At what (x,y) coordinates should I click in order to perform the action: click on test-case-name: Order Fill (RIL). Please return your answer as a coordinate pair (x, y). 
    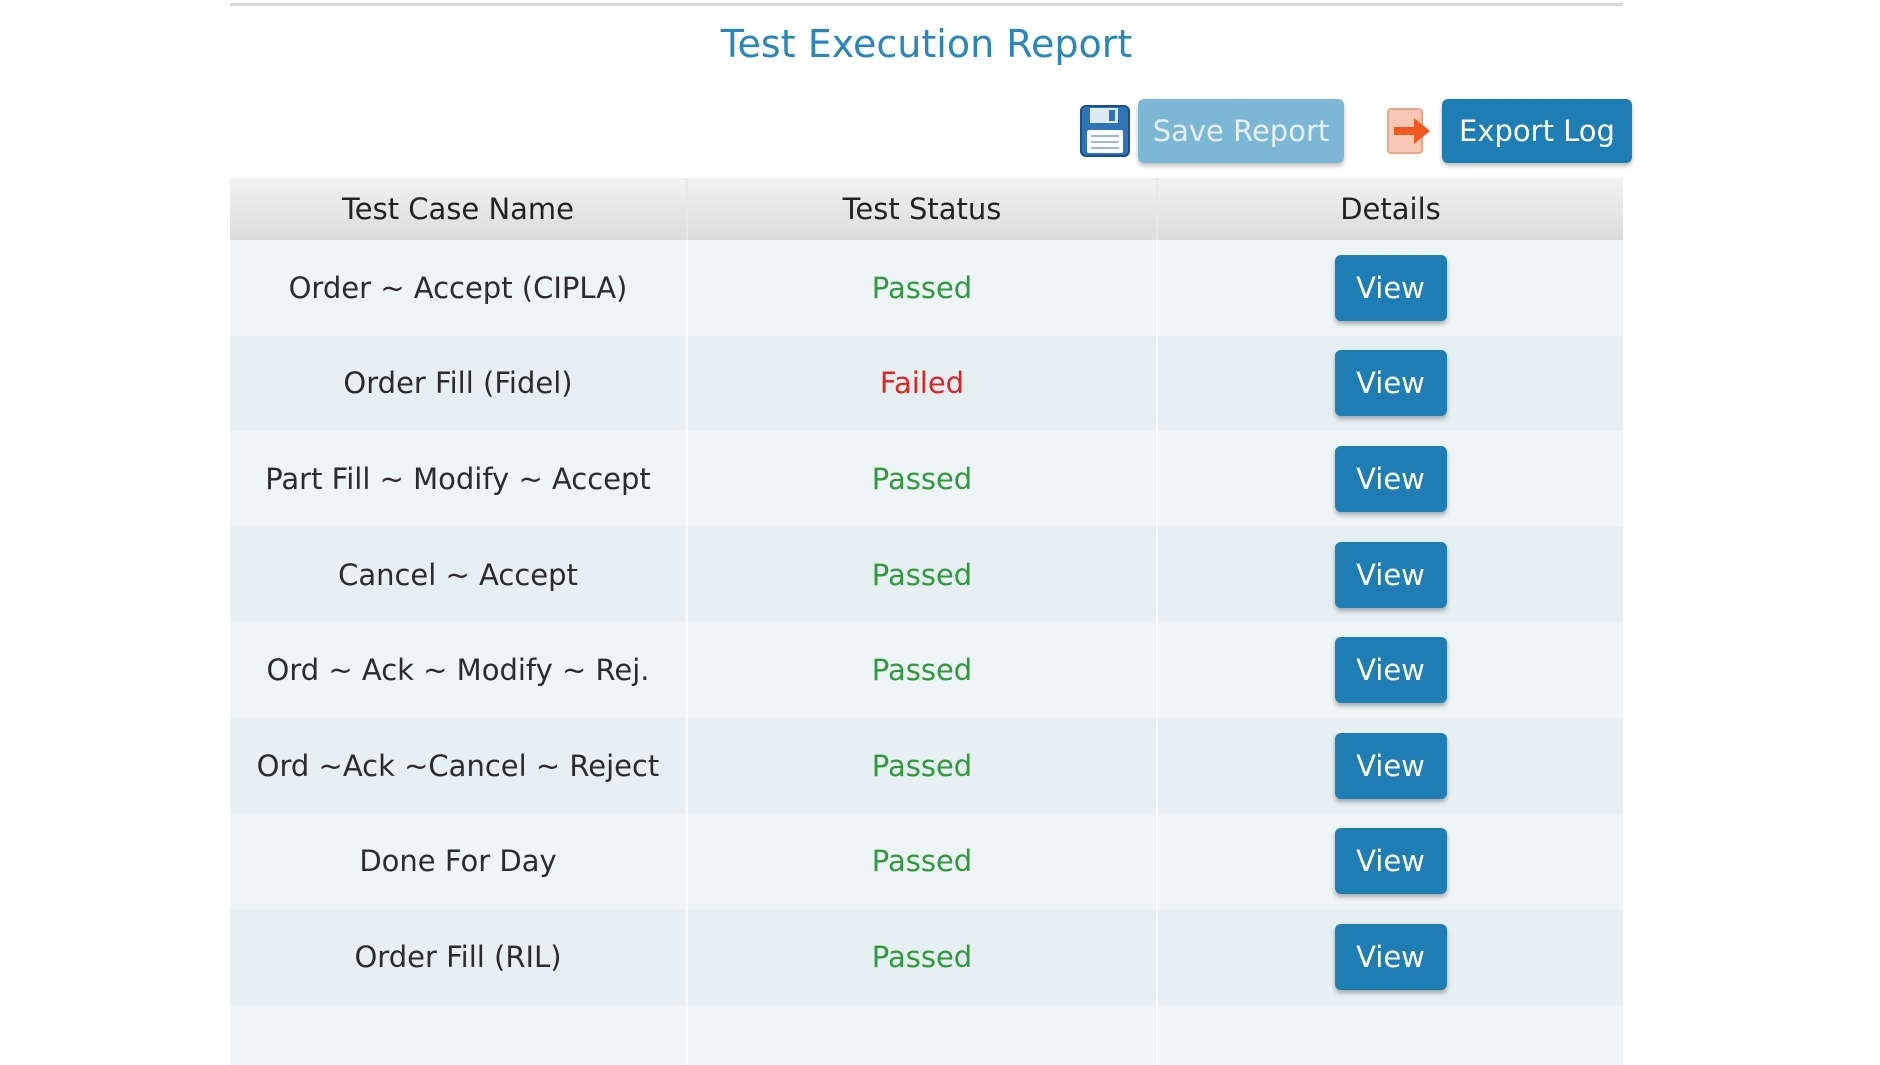
    Looking at the image, I should click on (459, 957).